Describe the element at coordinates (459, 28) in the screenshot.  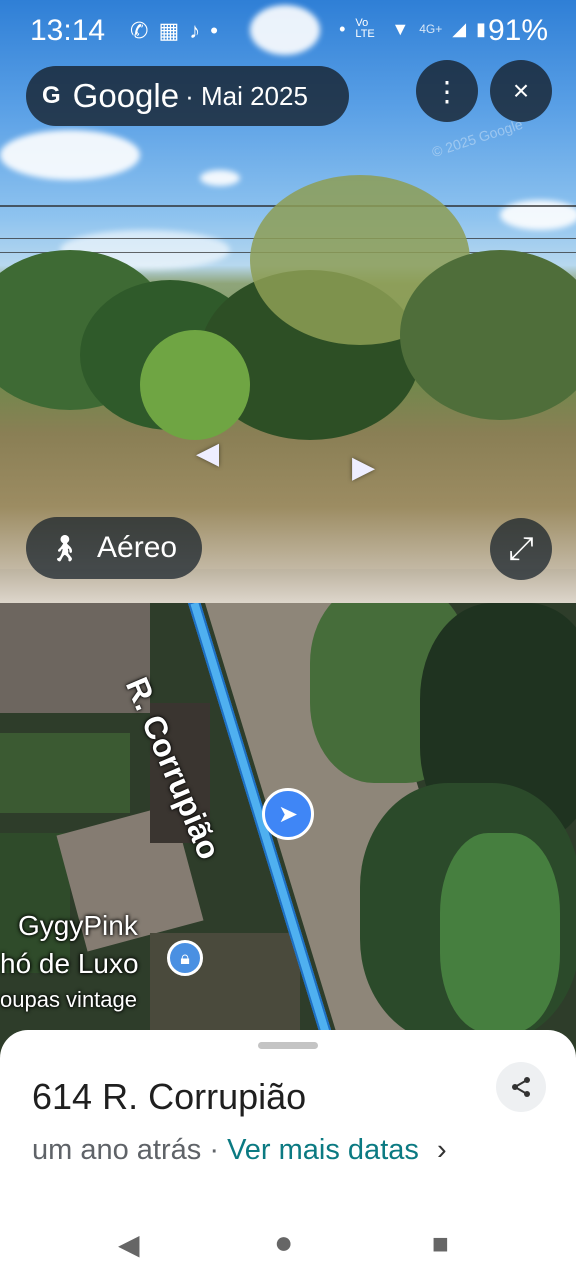
I see `signal-icon: ◢` at that location.